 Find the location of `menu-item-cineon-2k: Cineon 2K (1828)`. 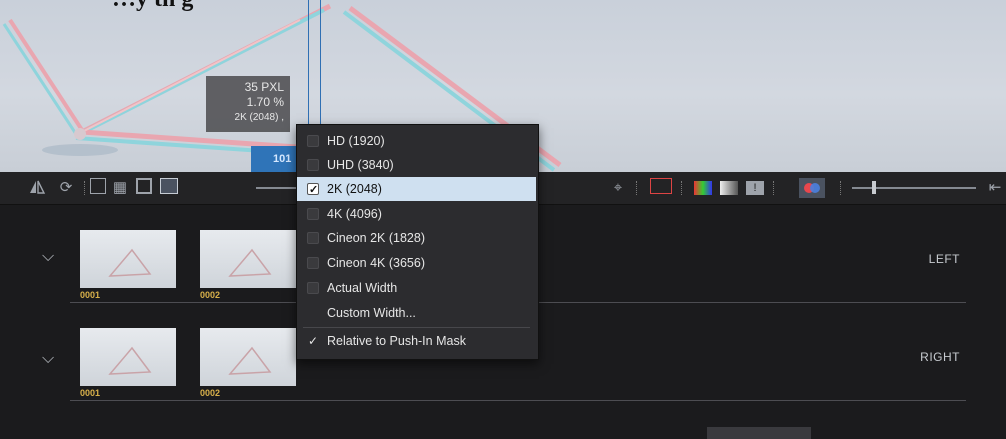

menu-item-cineon-2k: Cineon 2K (1828) is located at coordinates (416, 238).